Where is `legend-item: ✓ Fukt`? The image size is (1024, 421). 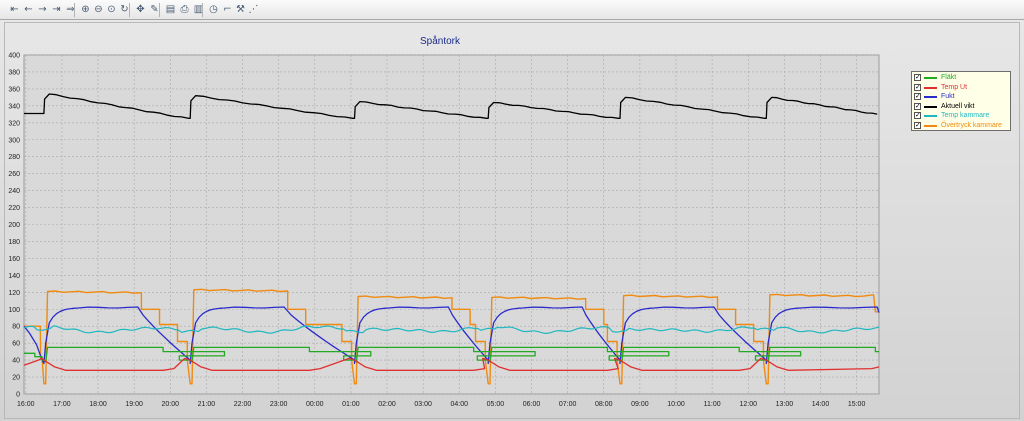
legend-item: ✓ Fukt is located at coordinates (961, 97).